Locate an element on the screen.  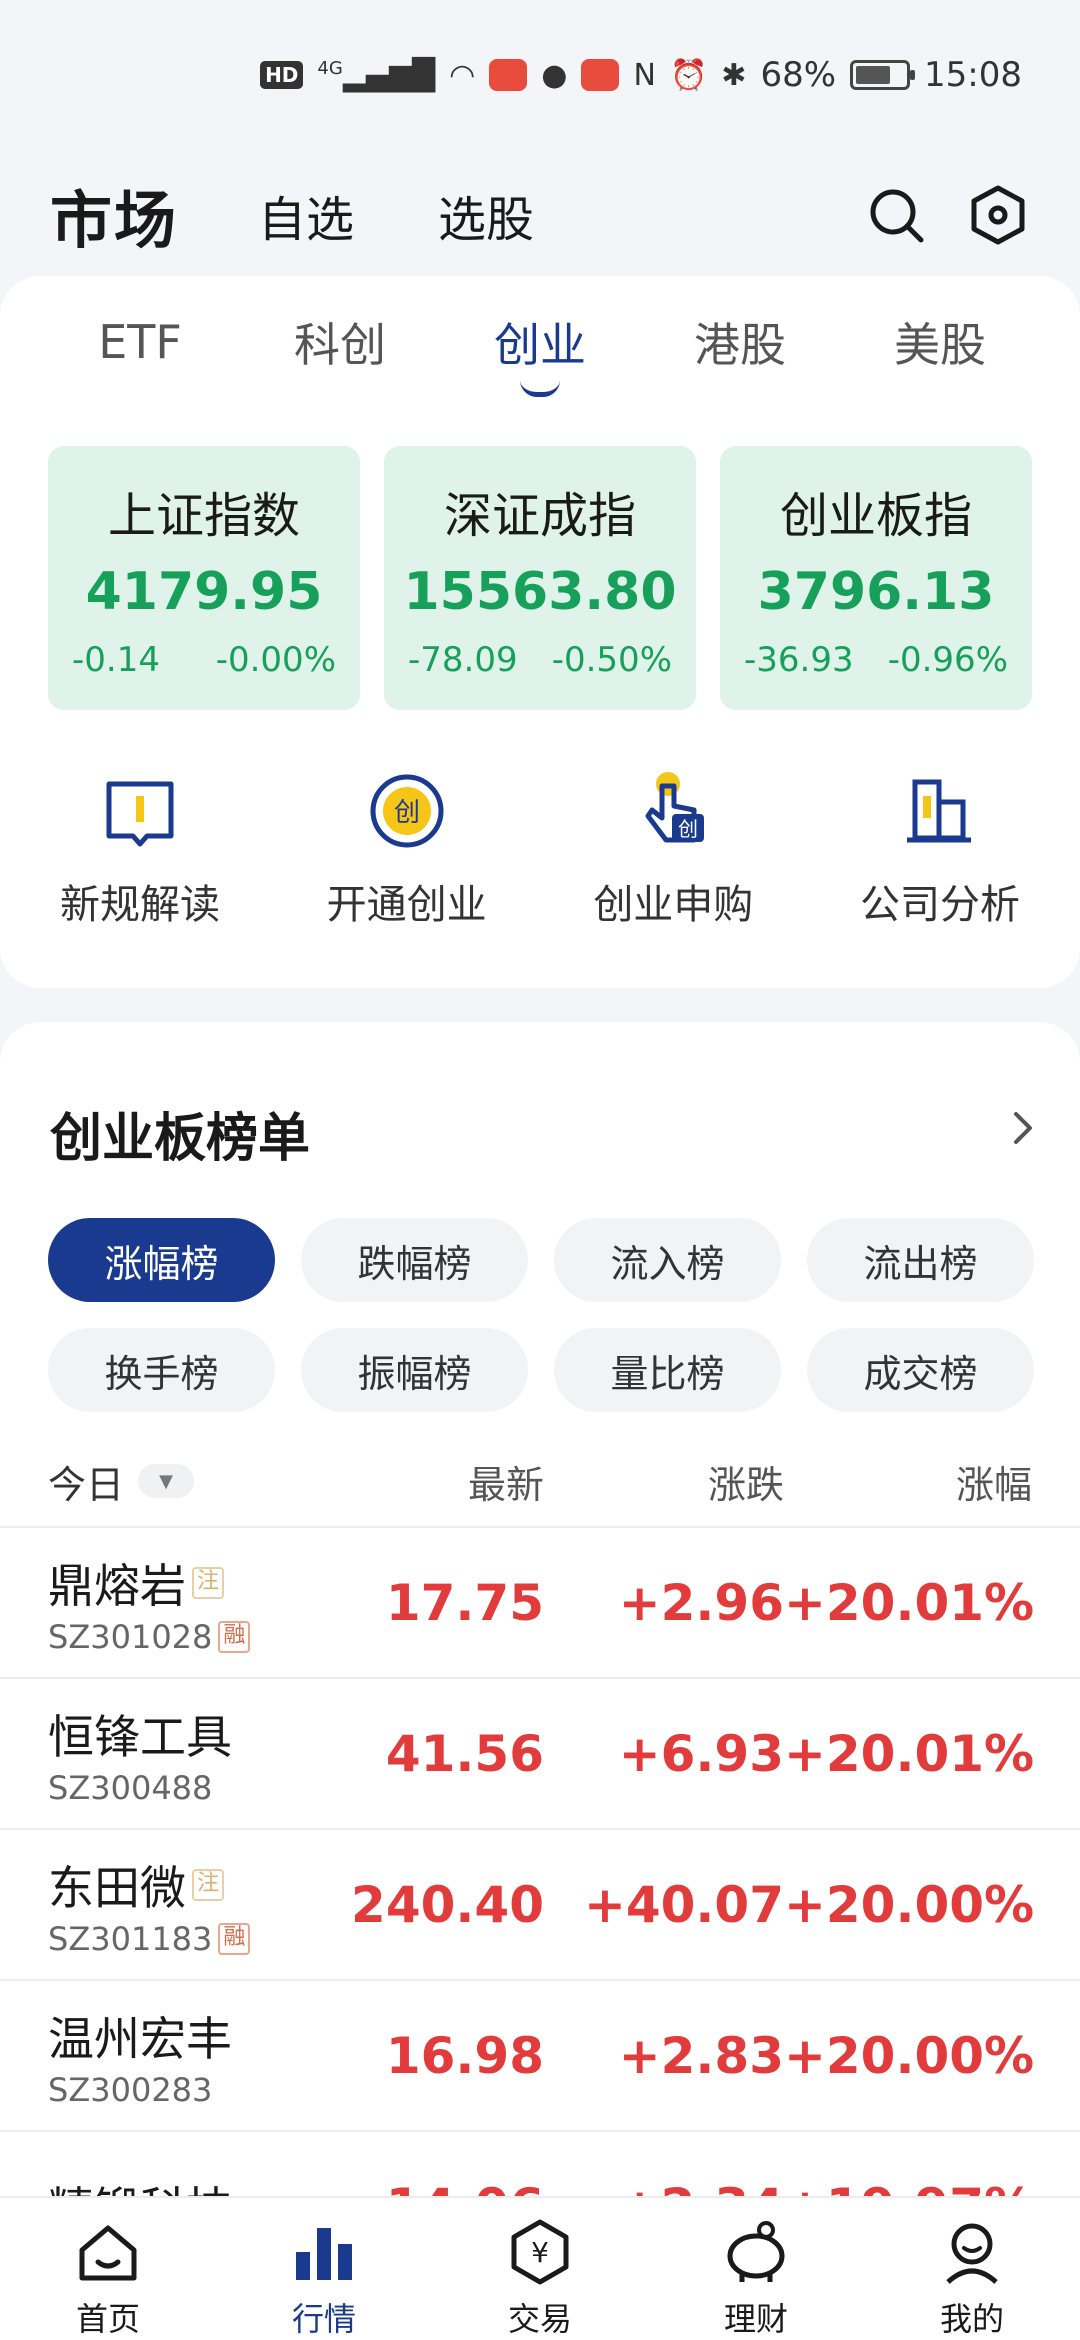
price-change: +2.83 is located at coordinates (701, 2055).